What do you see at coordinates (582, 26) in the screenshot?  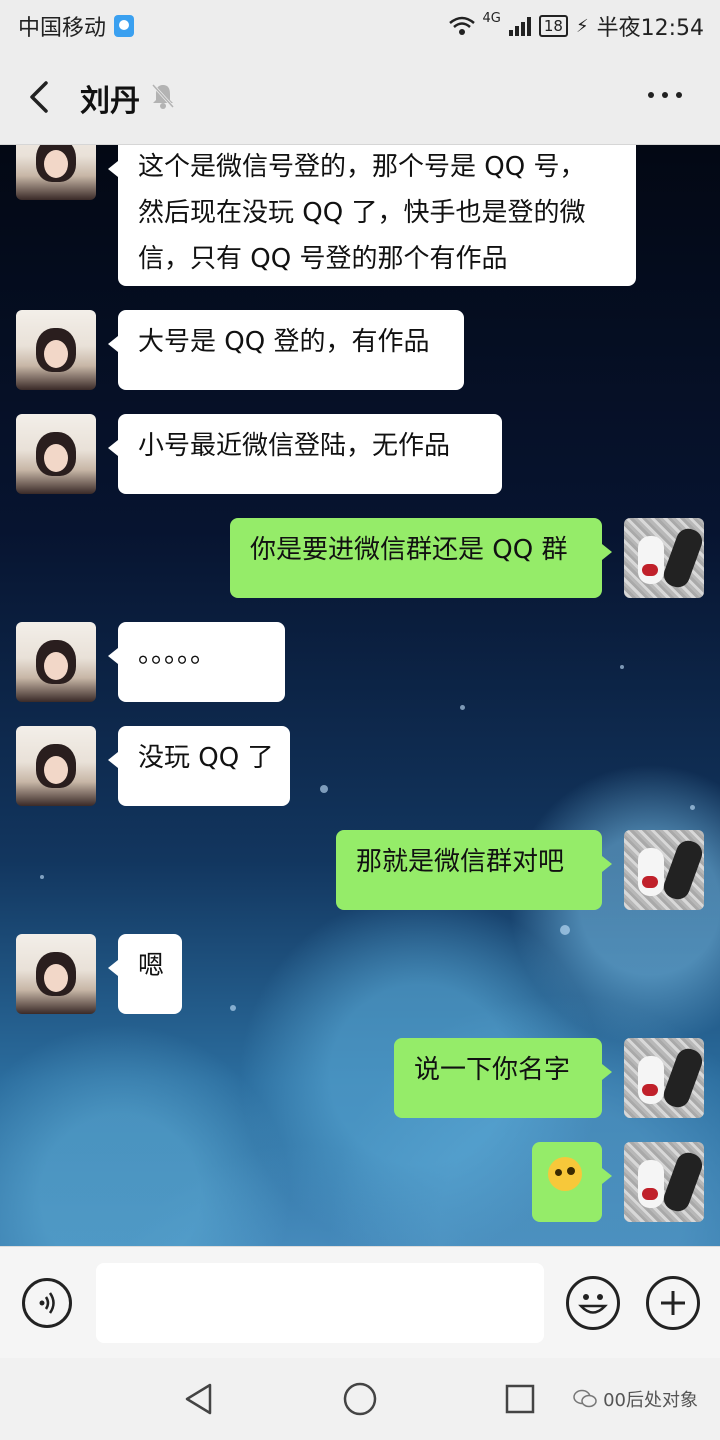 I see `charging-icon: ⚡` at bounding box center [582, 26].